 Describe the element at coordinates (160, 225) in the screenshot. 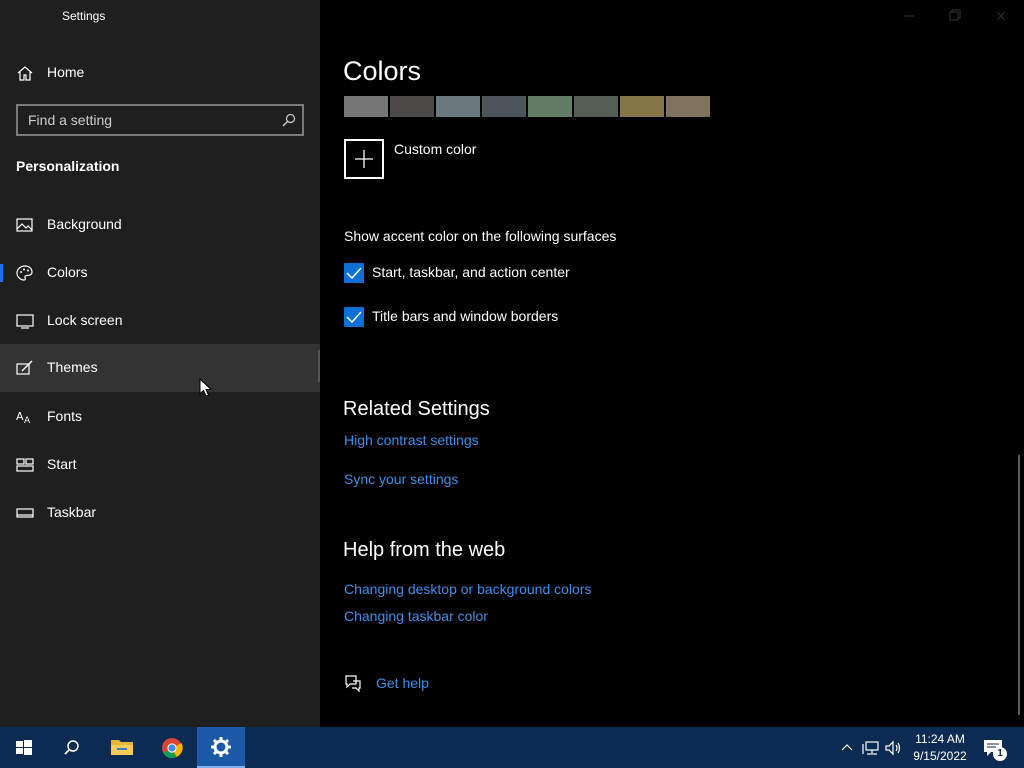

I see `sidebar-item-background: Background` at that location.